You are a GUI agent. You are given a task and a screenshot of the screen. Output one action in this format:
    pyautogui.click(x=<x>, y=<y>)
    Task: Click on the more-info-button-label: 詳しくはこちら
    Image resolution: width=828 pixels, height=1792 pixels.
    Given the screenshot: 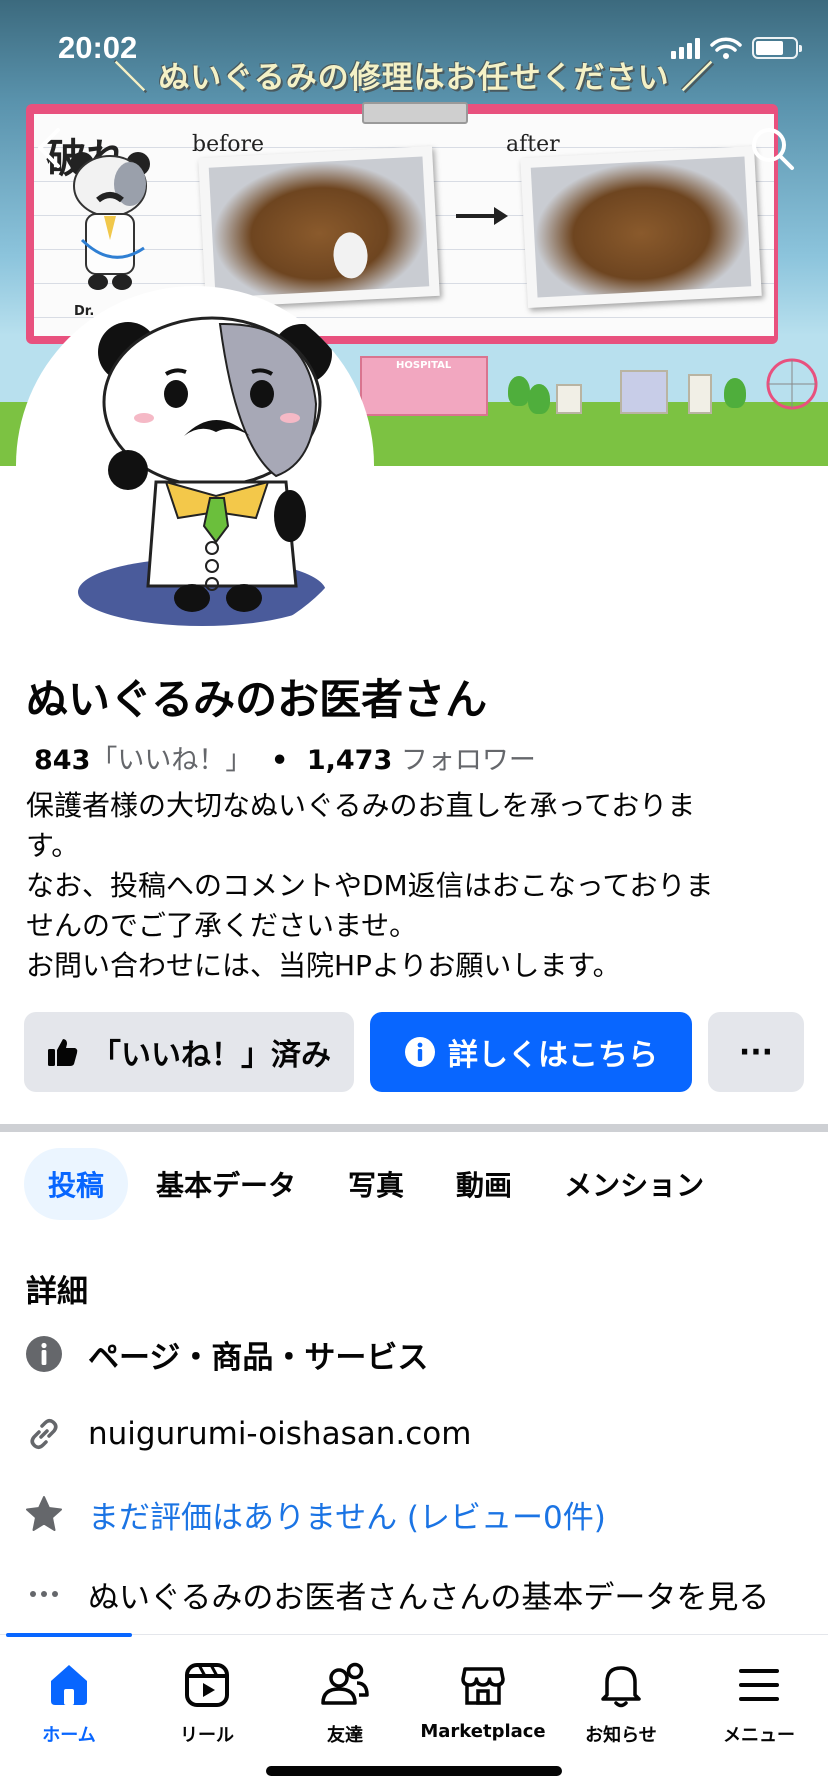 What is the action you would take?
    pyautogui.click(x=553, y=1055)
    